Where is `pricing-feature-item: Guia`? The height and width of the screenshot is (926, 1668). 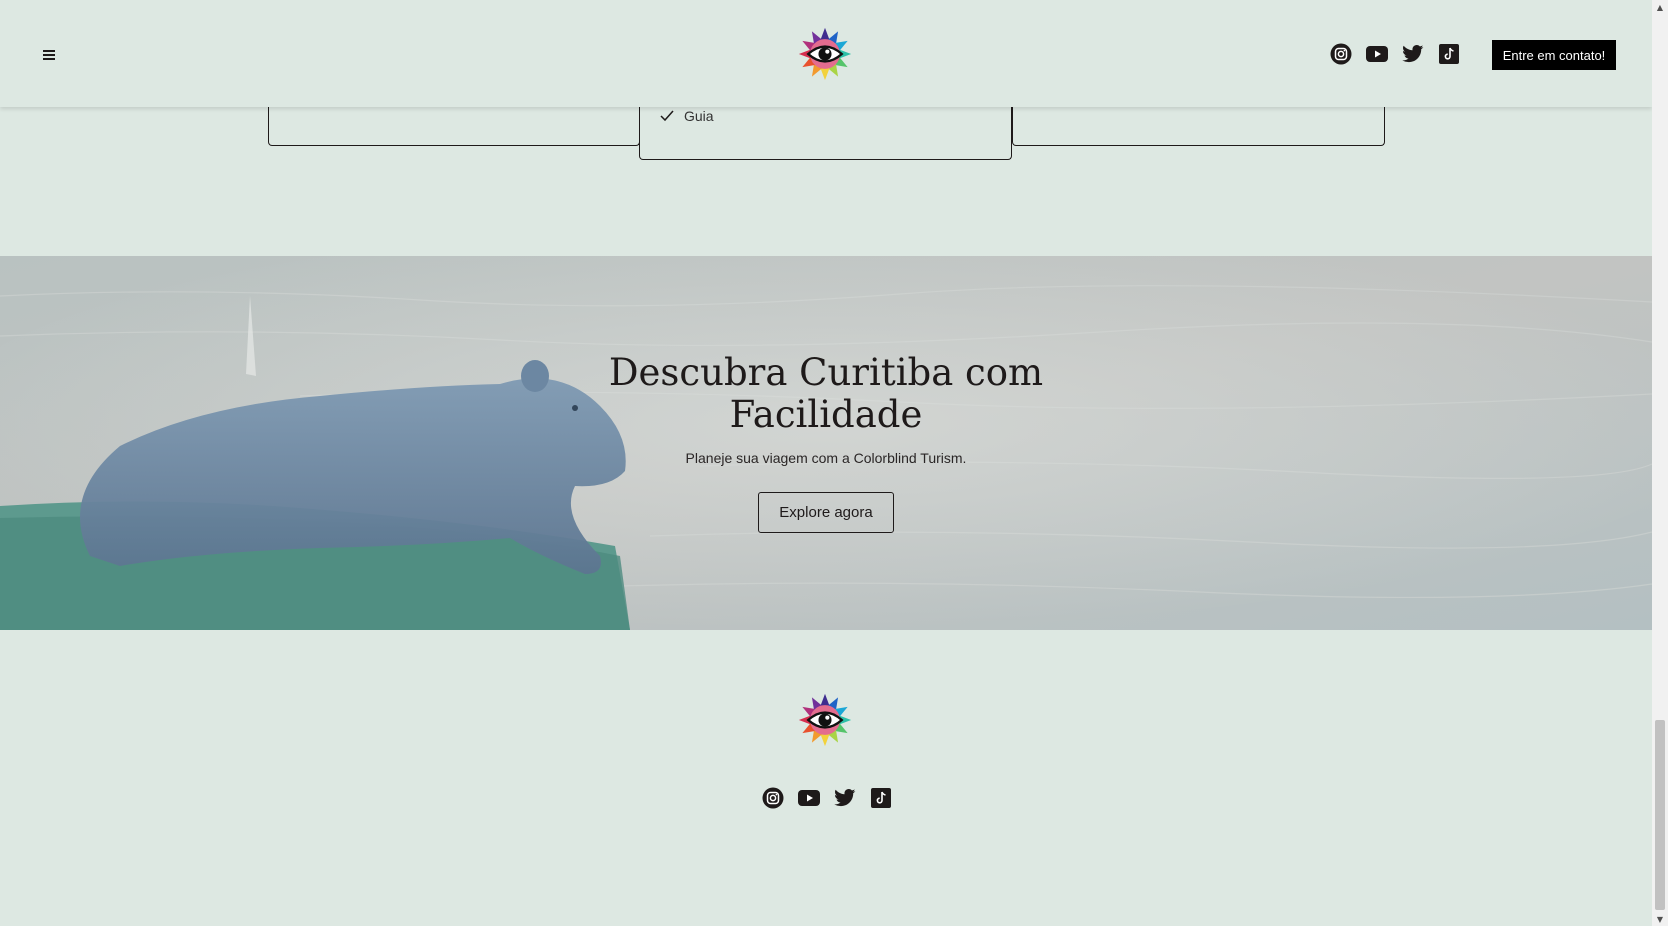
pricing-feature-item: Guia is located at coordinates (687, 116).